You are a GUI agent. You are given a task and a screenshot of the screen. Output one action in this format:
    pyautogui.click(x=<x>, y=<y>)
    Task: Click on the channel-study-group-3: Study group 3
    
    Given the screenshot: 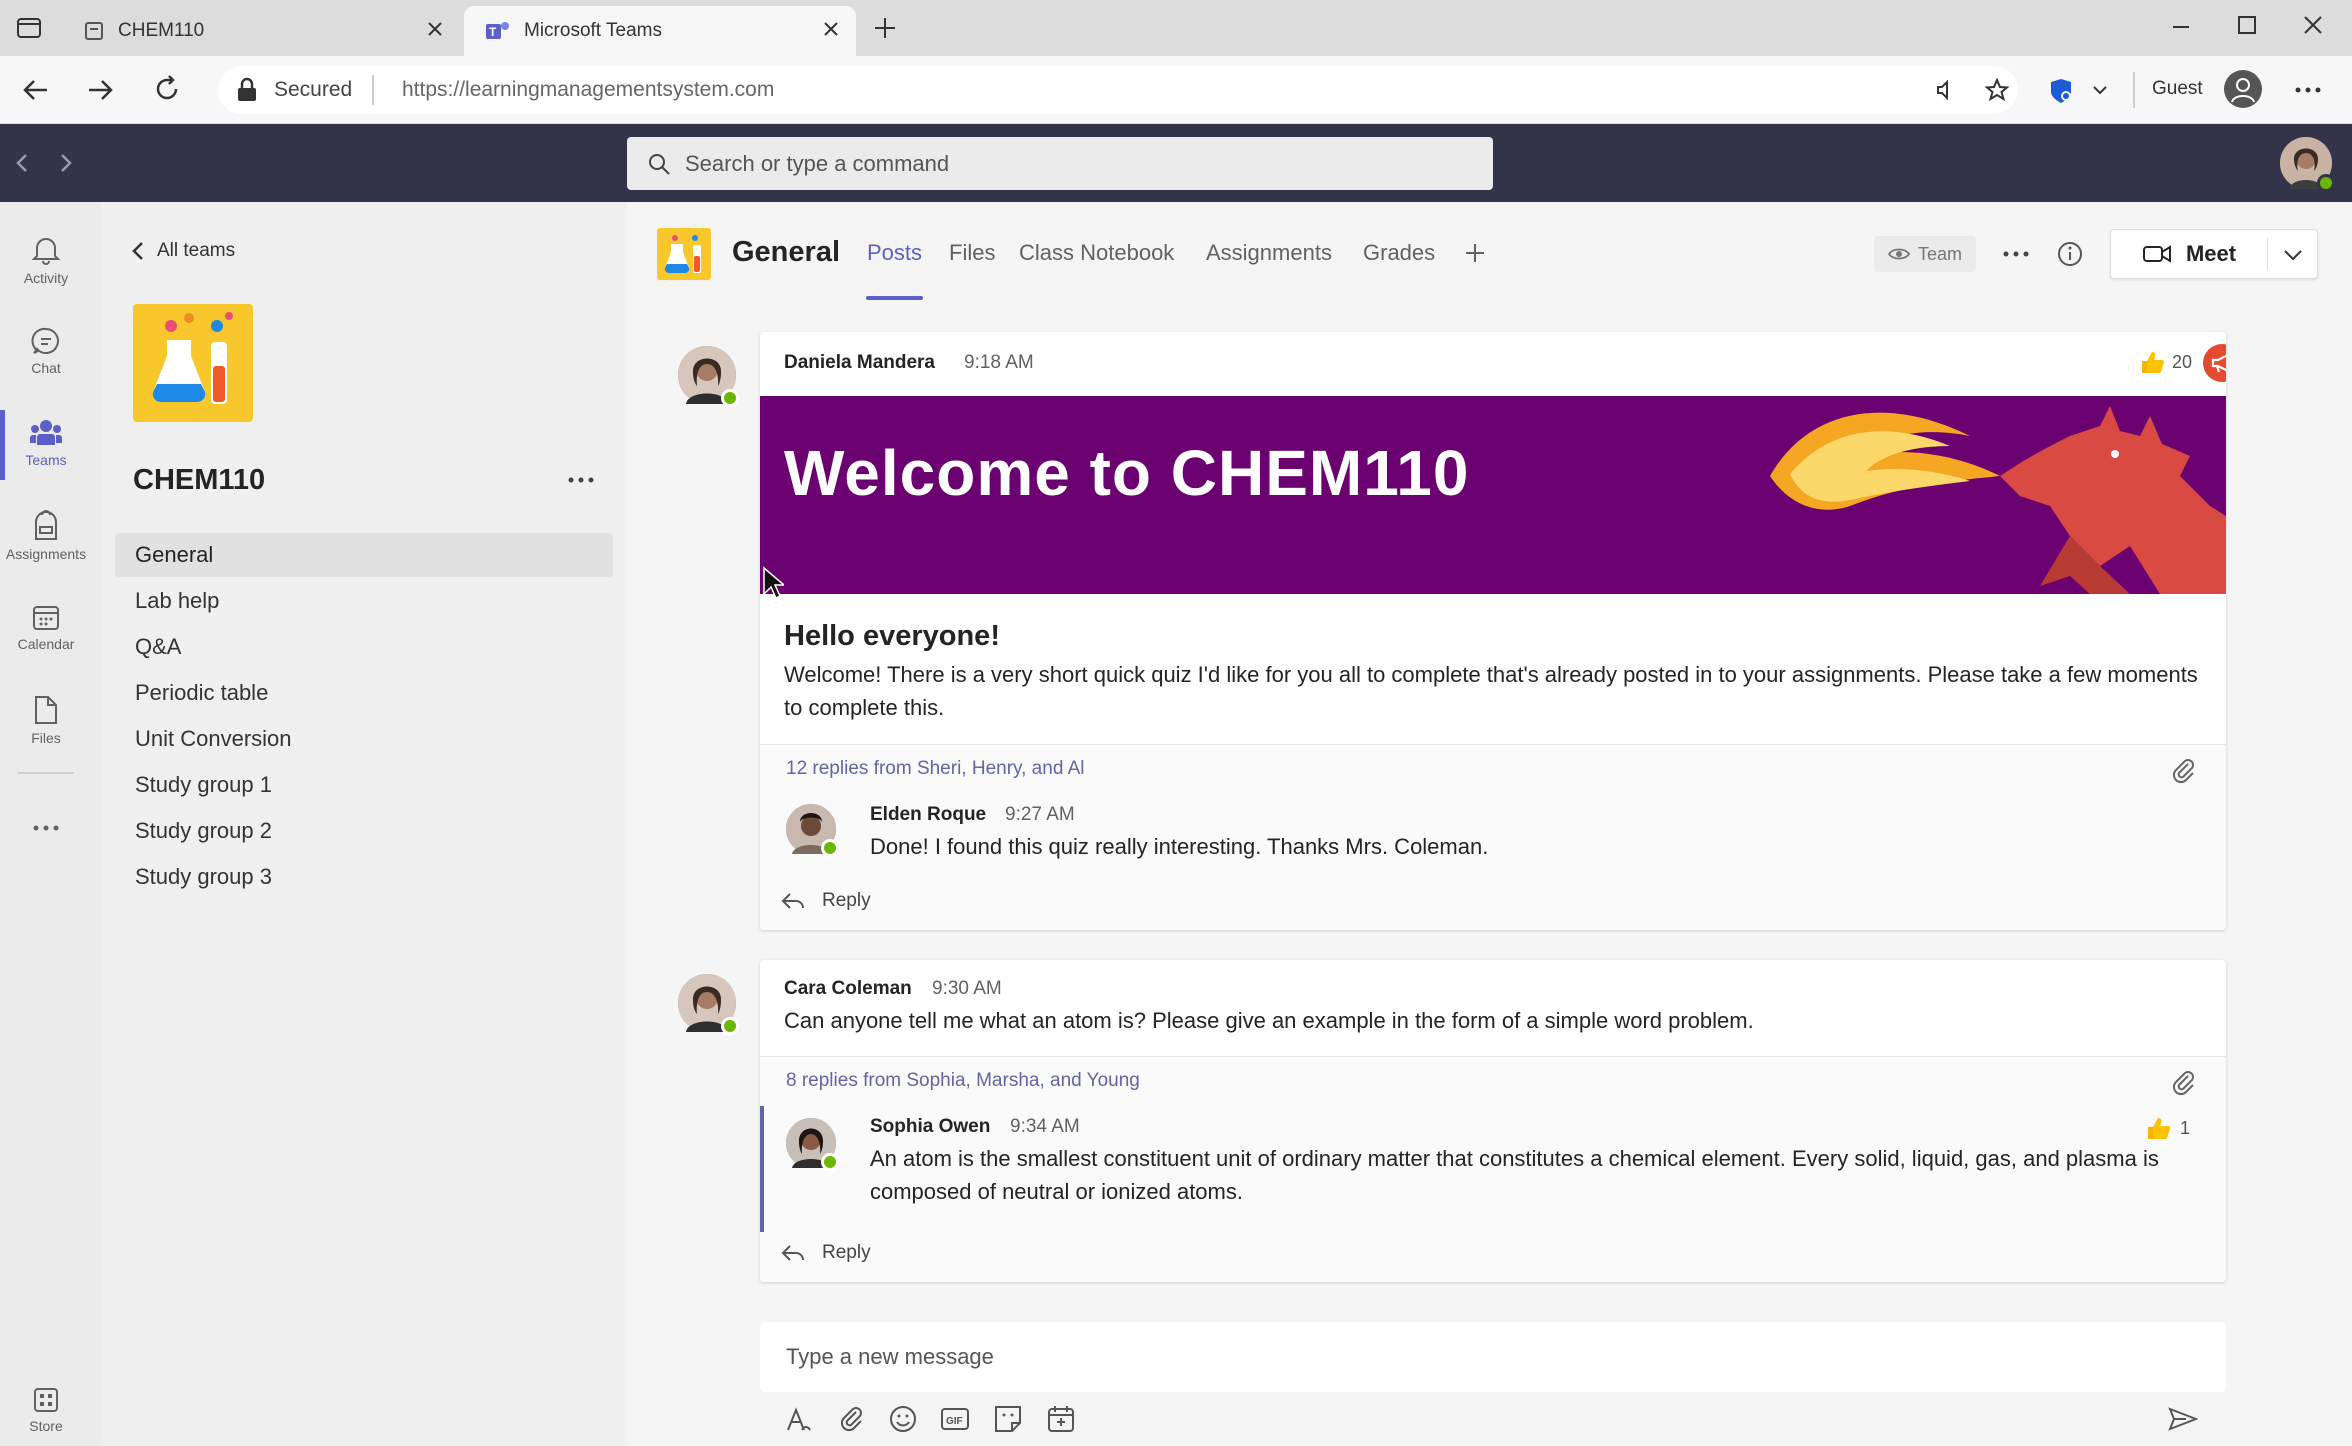 What is the action you would take?
    pyautogui.click(x=364, y=877)
    